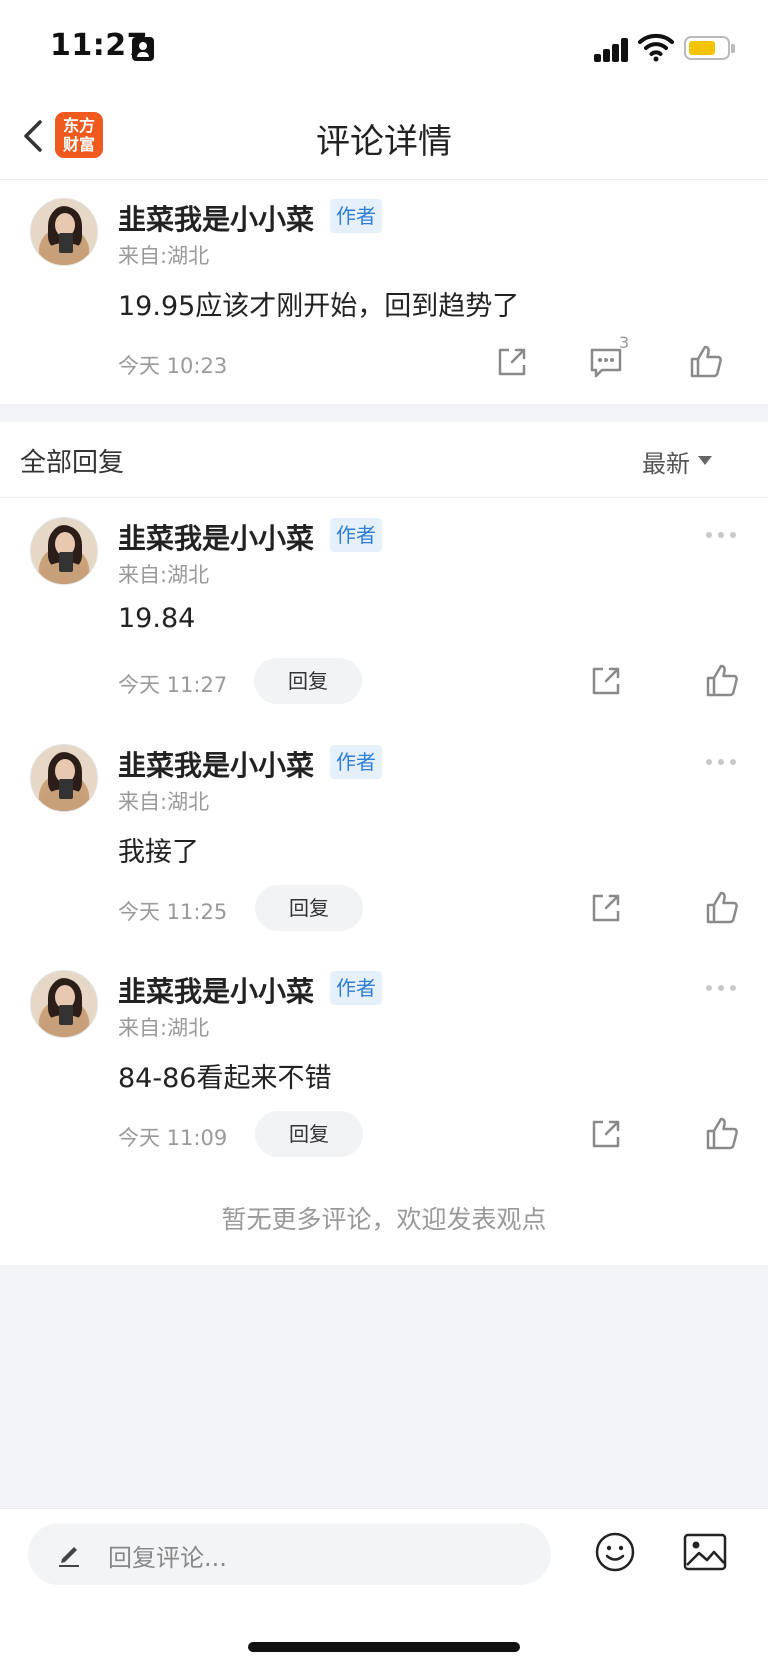  Describe the element at coordinates (319, 306) in the screenshot. I see `comment-content: 19.95应该才刚开始，回到趋势了` at that location.